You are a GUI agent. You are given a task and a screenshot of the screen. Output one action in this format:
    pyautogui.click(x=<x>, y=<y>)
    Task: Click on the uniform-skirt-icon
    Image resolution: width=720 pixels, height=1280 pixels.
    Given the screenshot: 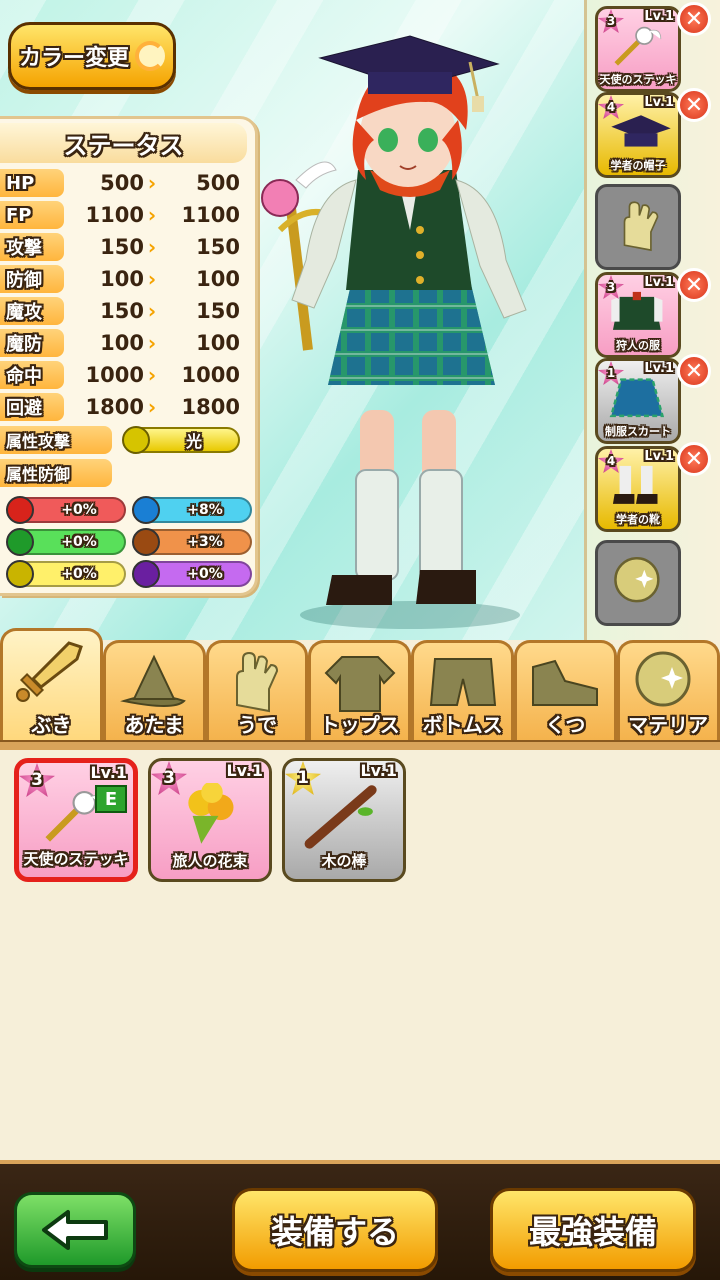 What is the action you would take?
    pyautogui.click(x=641, y=401)
    